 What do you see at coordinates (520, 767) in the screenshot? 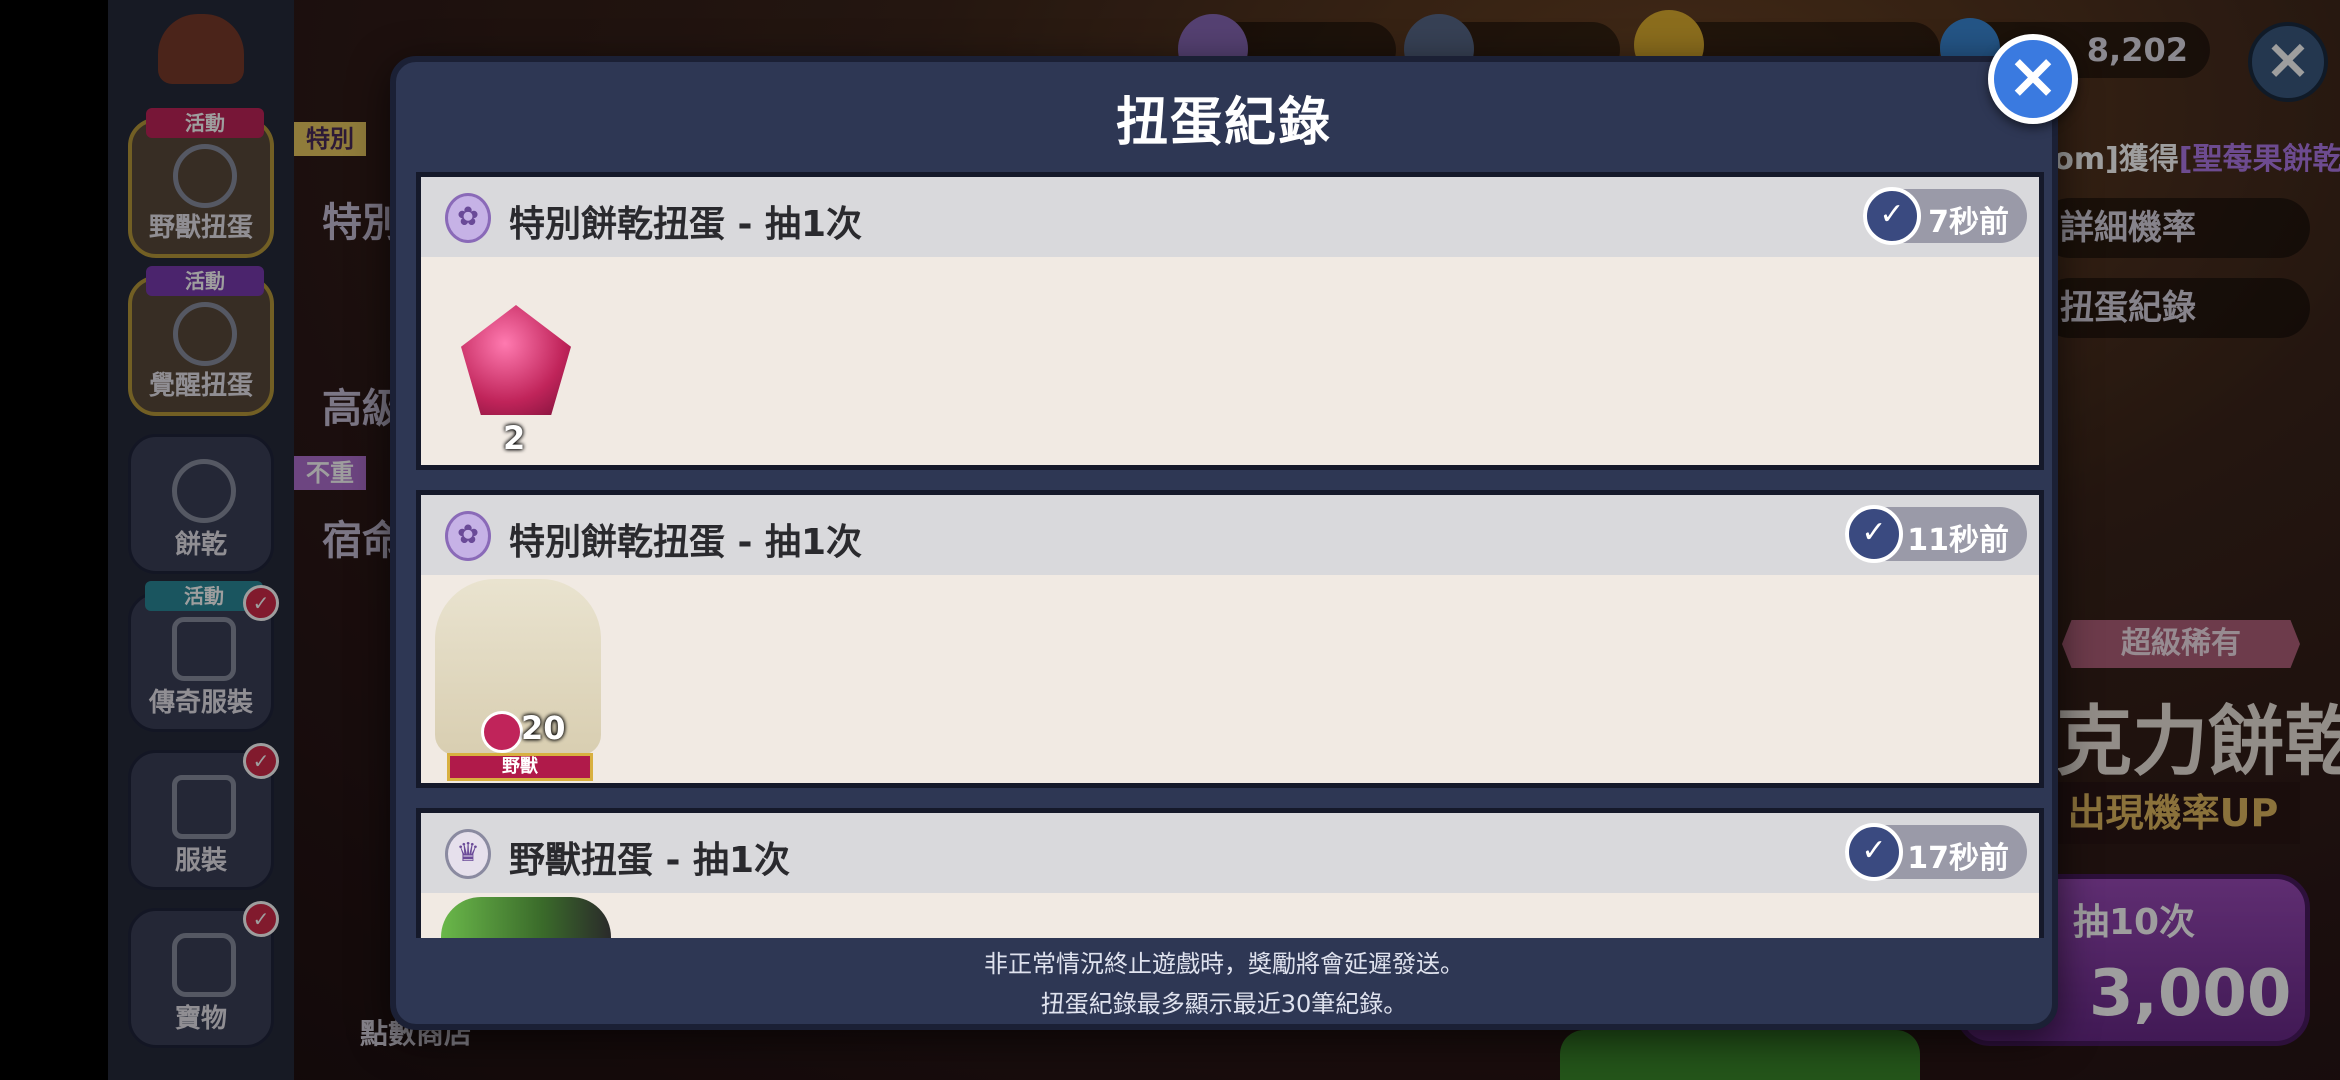
I see `beast-tag: 野獸` at bounding box center [520, 767].